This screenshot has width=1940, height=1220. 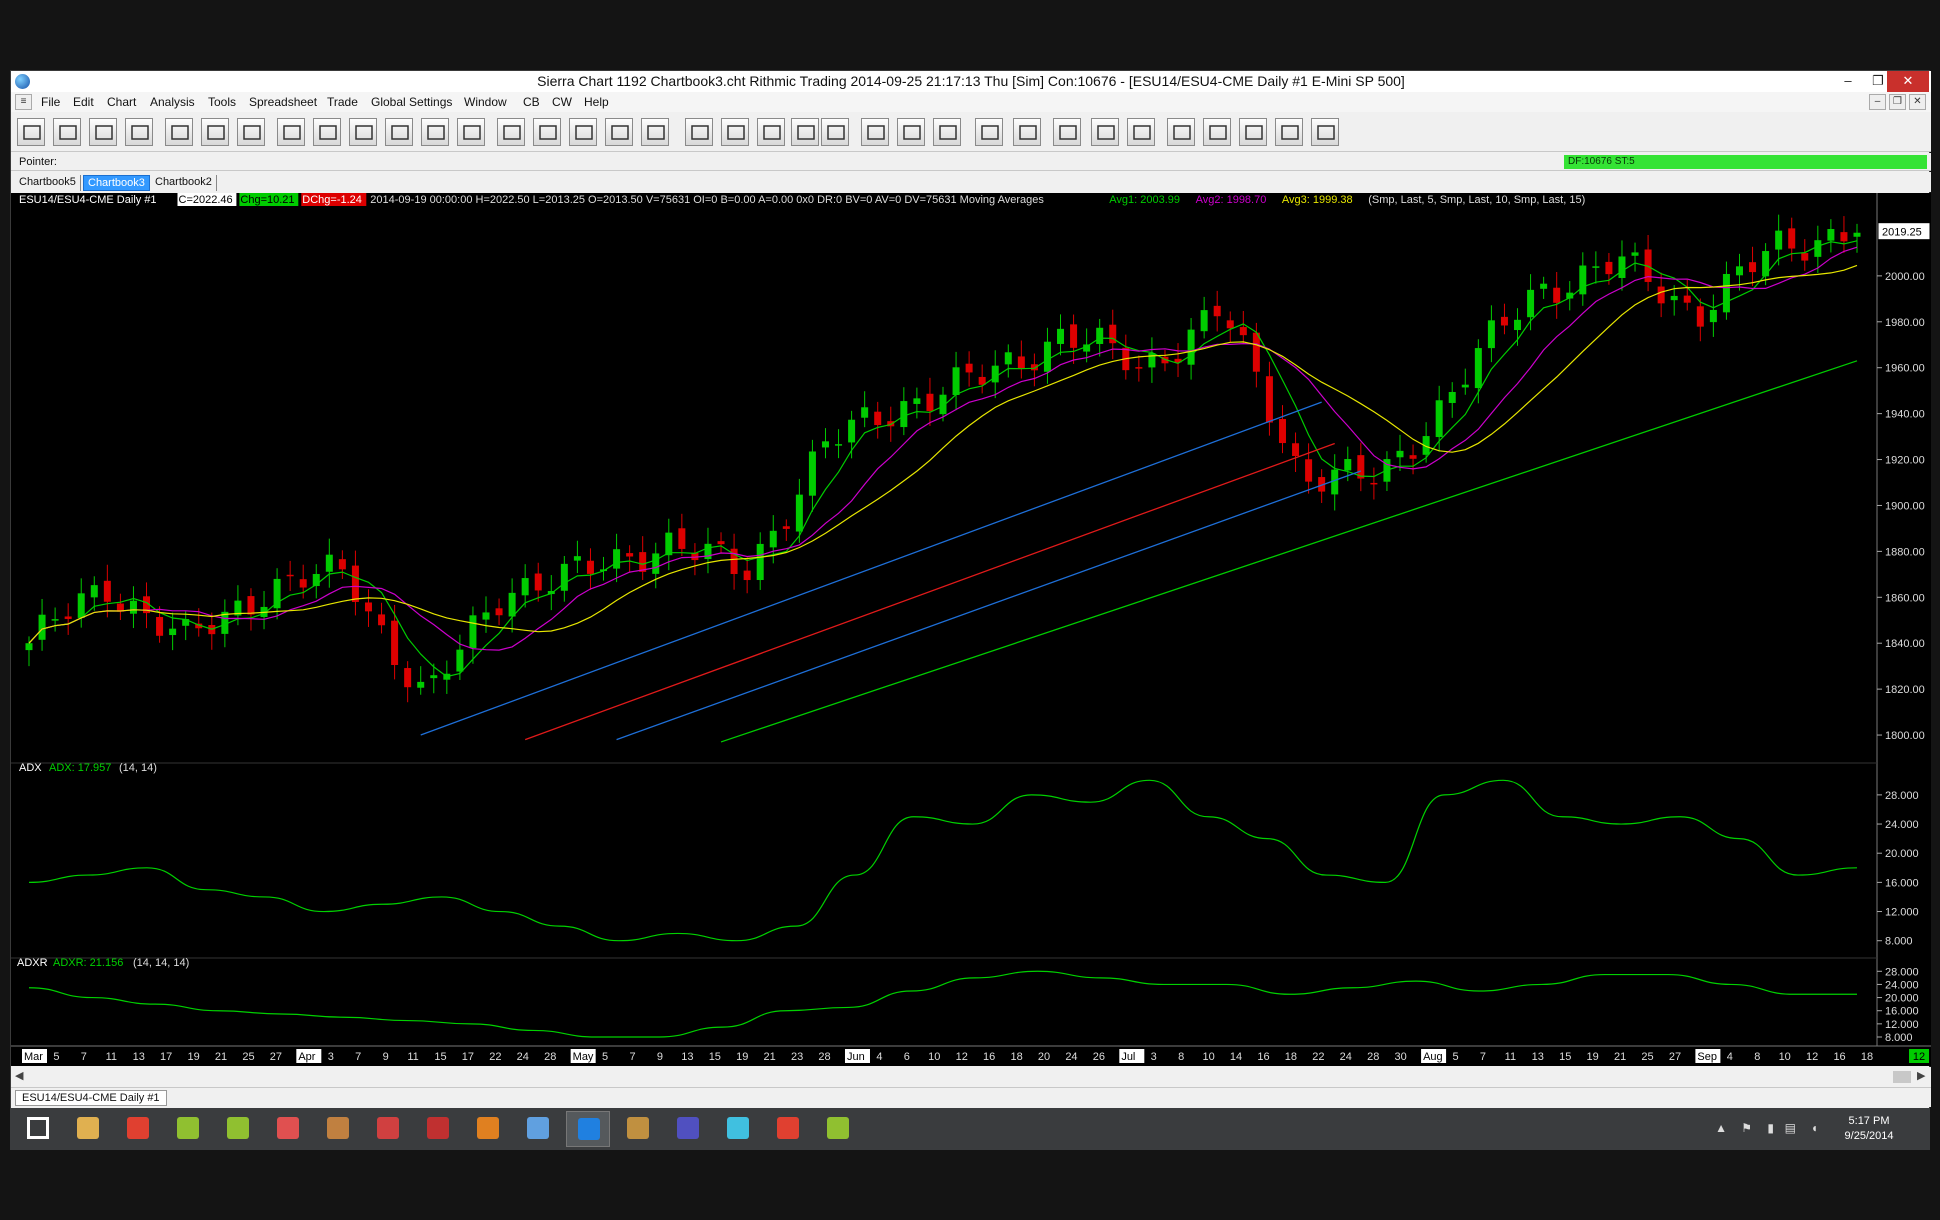 What do you see at coordinates (911, 132) in the screenshot?
I see `ccv-icon` at bounding box center [911, 132].